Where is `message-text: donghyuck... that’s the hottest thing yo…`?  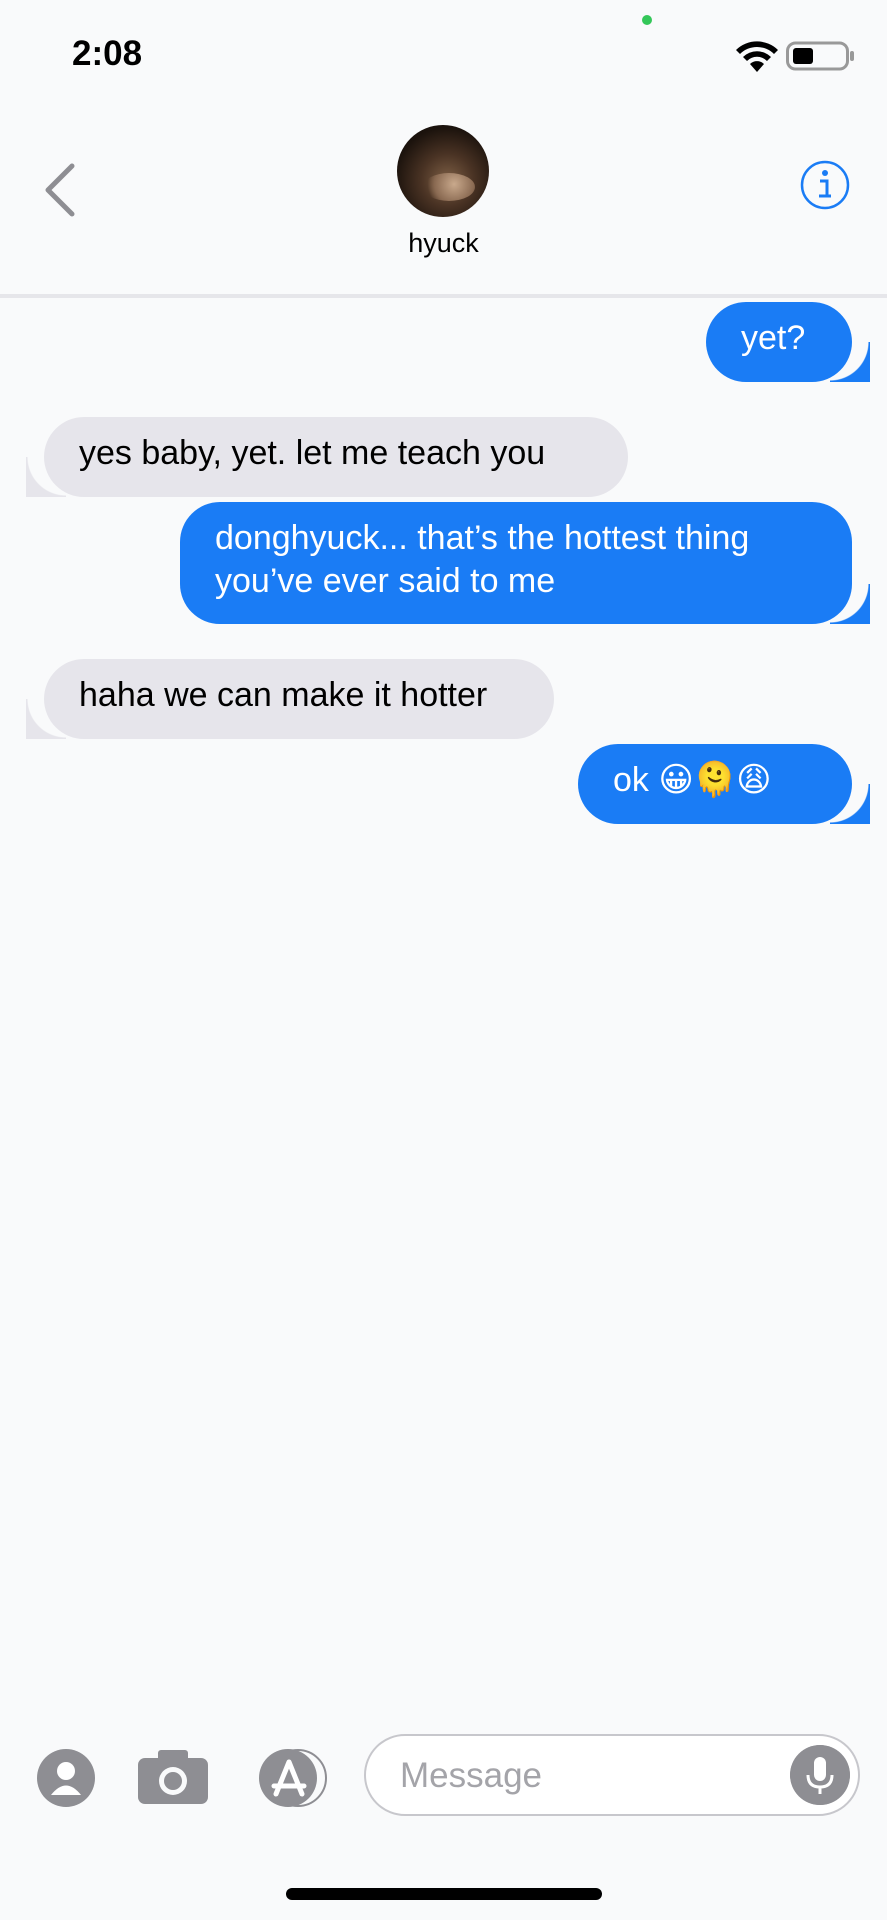 message-text: donghyuck... that’s the hottest thing yo… is located at coordinates (482, 559).